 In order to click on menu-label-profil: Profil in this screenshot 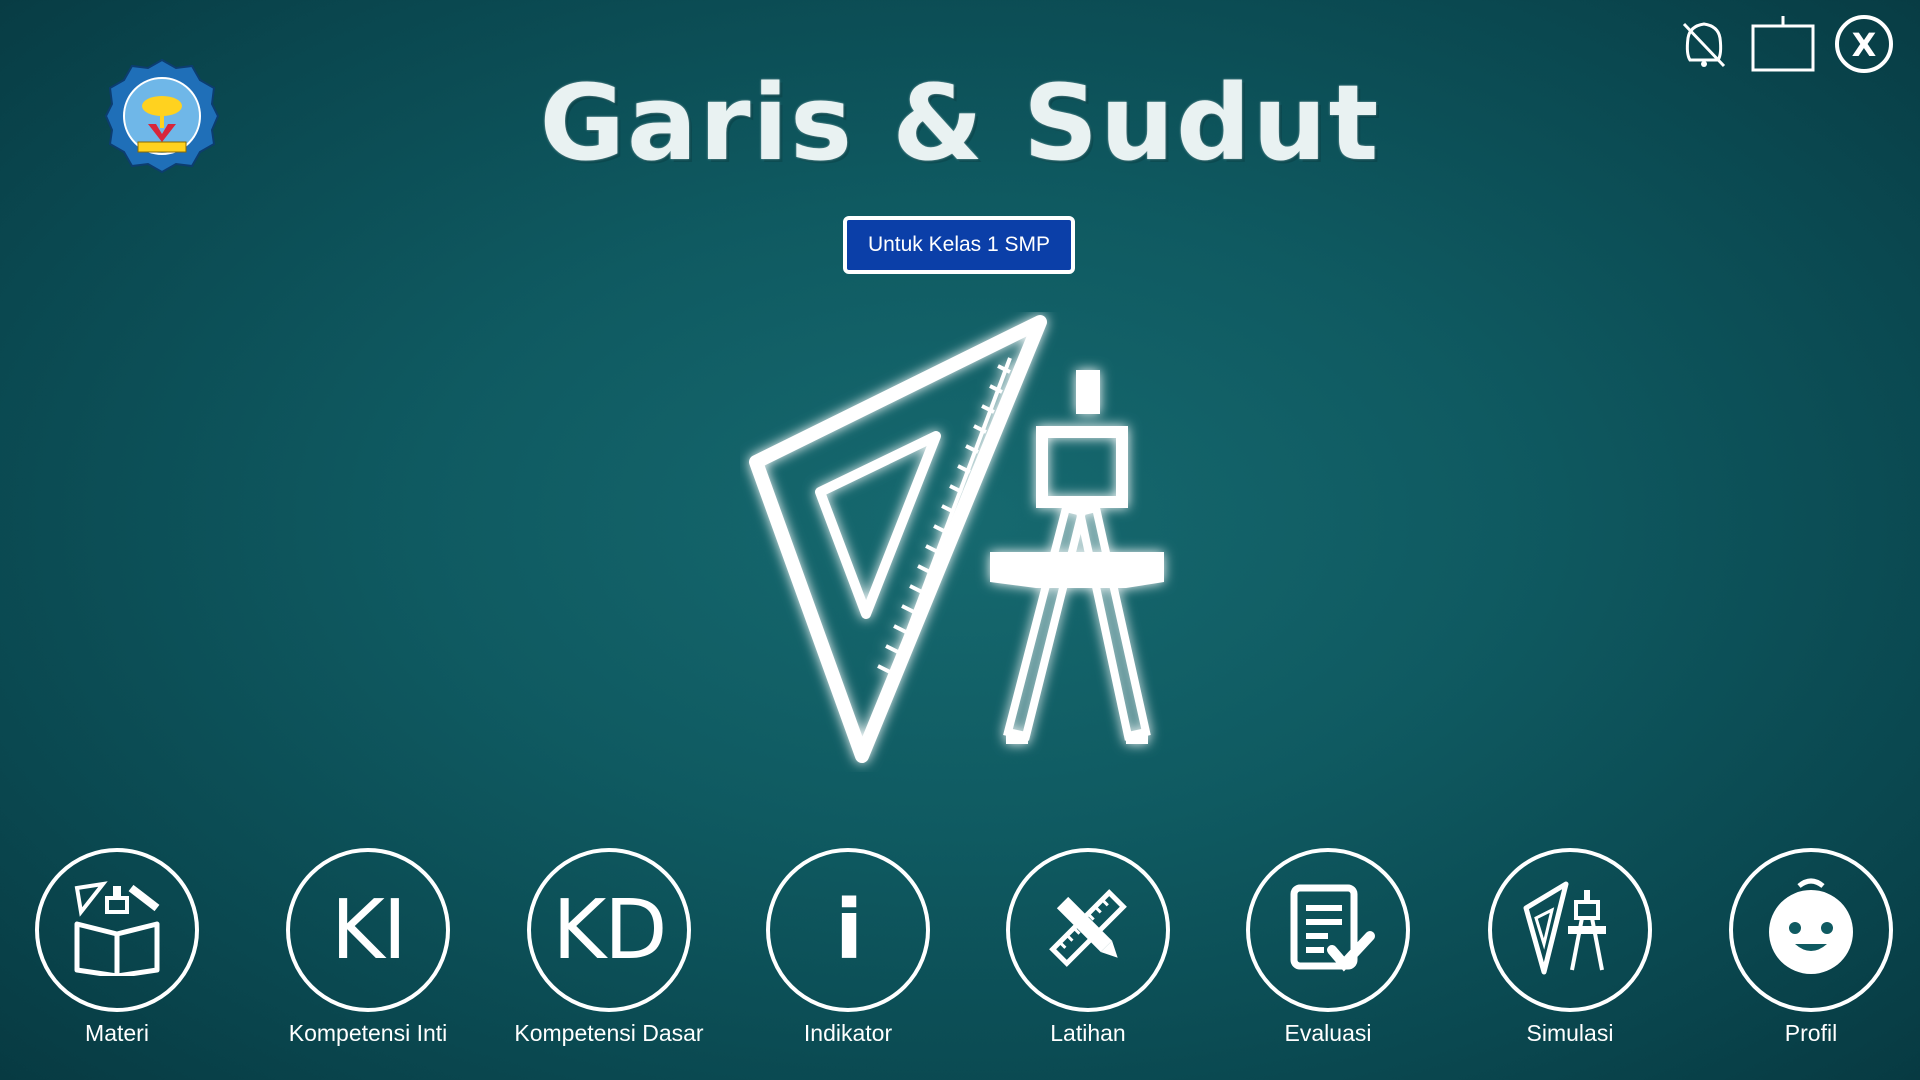, I will do `click(1811, 1033)`.